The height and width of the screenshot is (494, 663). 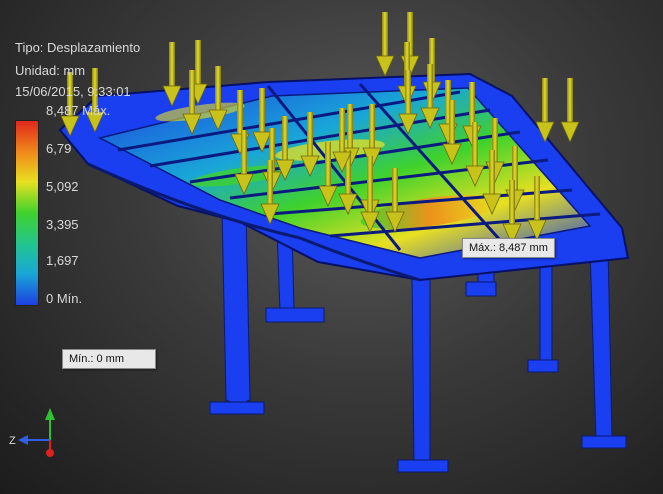 What do you see at coordinates (38, 433) in the screenshot?
I see `orientation-triad: Z` at bounding box center [38, 433].